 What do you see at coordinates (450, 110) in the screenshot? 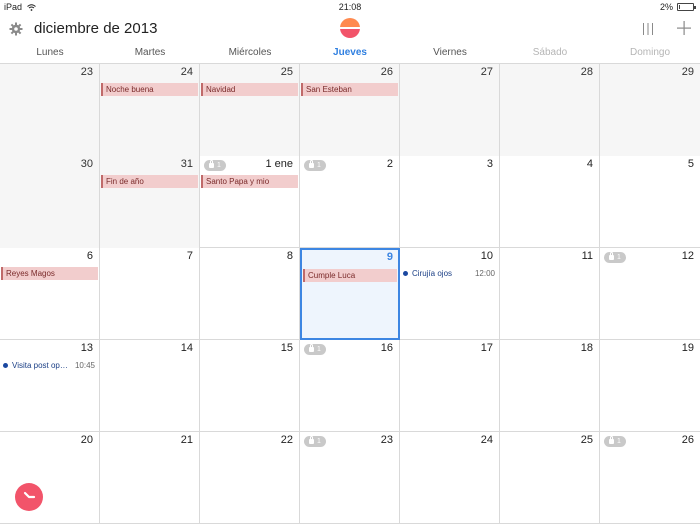
I see `day-cell: 27` at bounding box center [450, 110].